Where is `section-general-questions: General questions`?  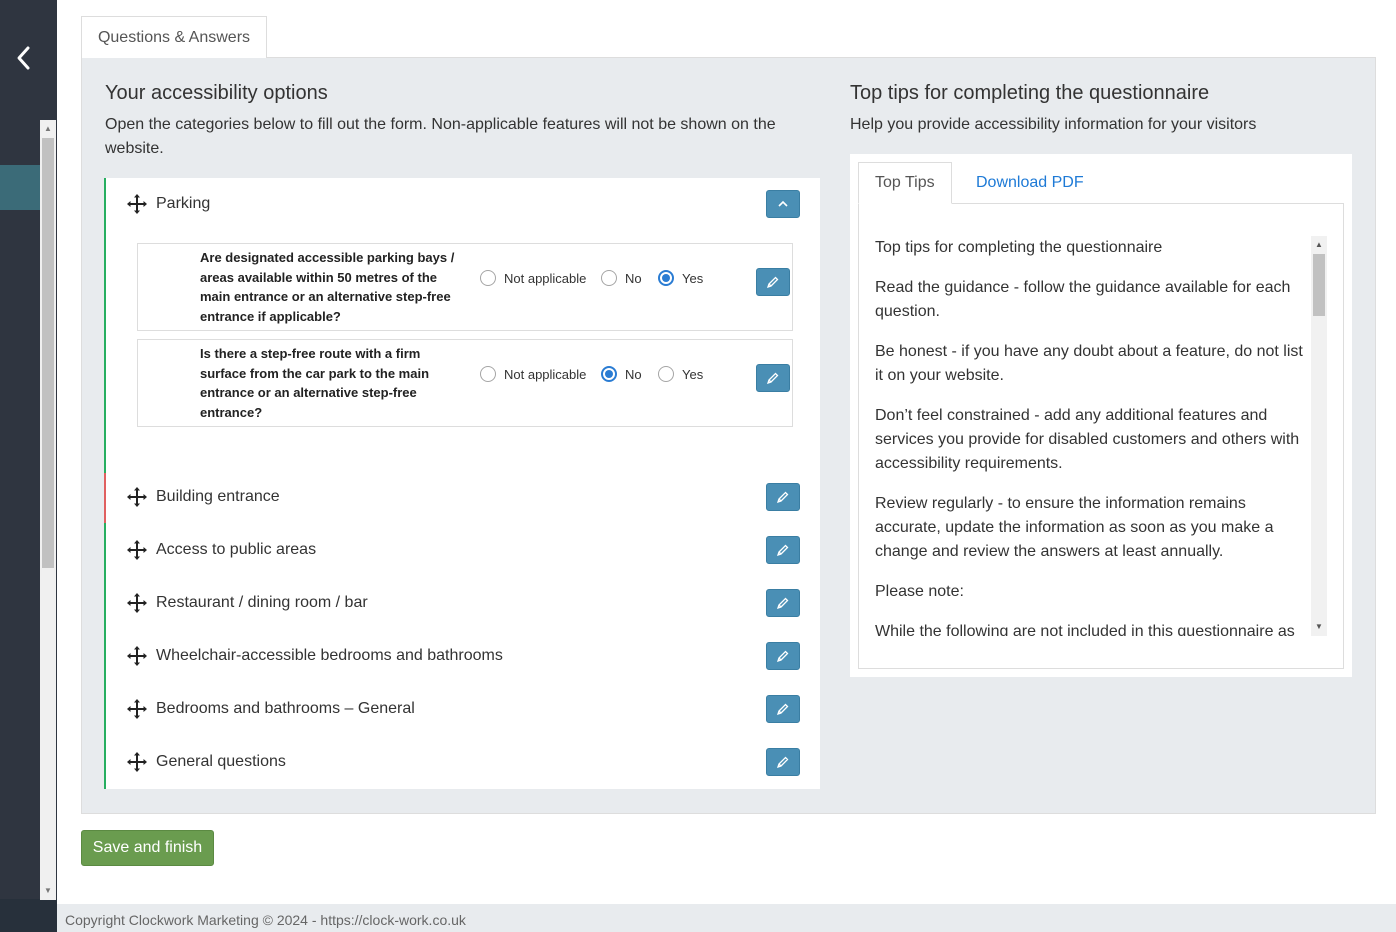
section-general-questions: General questions is located at coordinates (206, 762).